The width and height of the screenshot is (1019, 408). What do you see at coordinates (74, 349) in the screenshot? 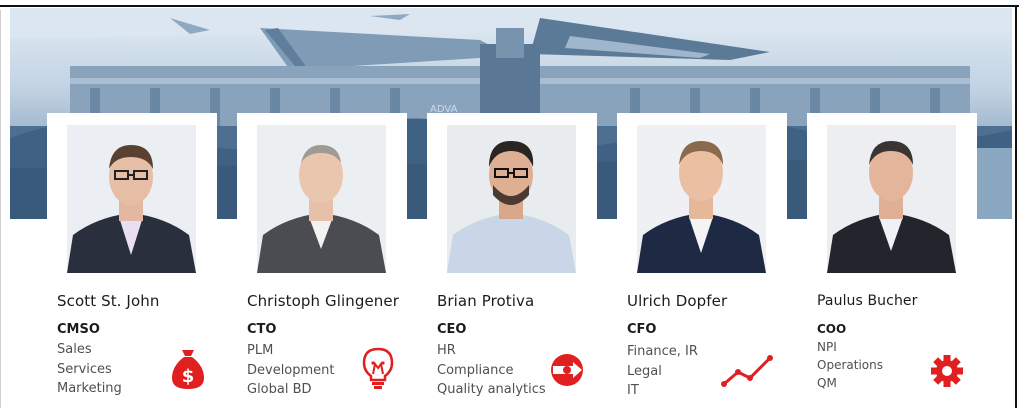
I see `responsibility-item: Sales` at bounding box center [74, 349].